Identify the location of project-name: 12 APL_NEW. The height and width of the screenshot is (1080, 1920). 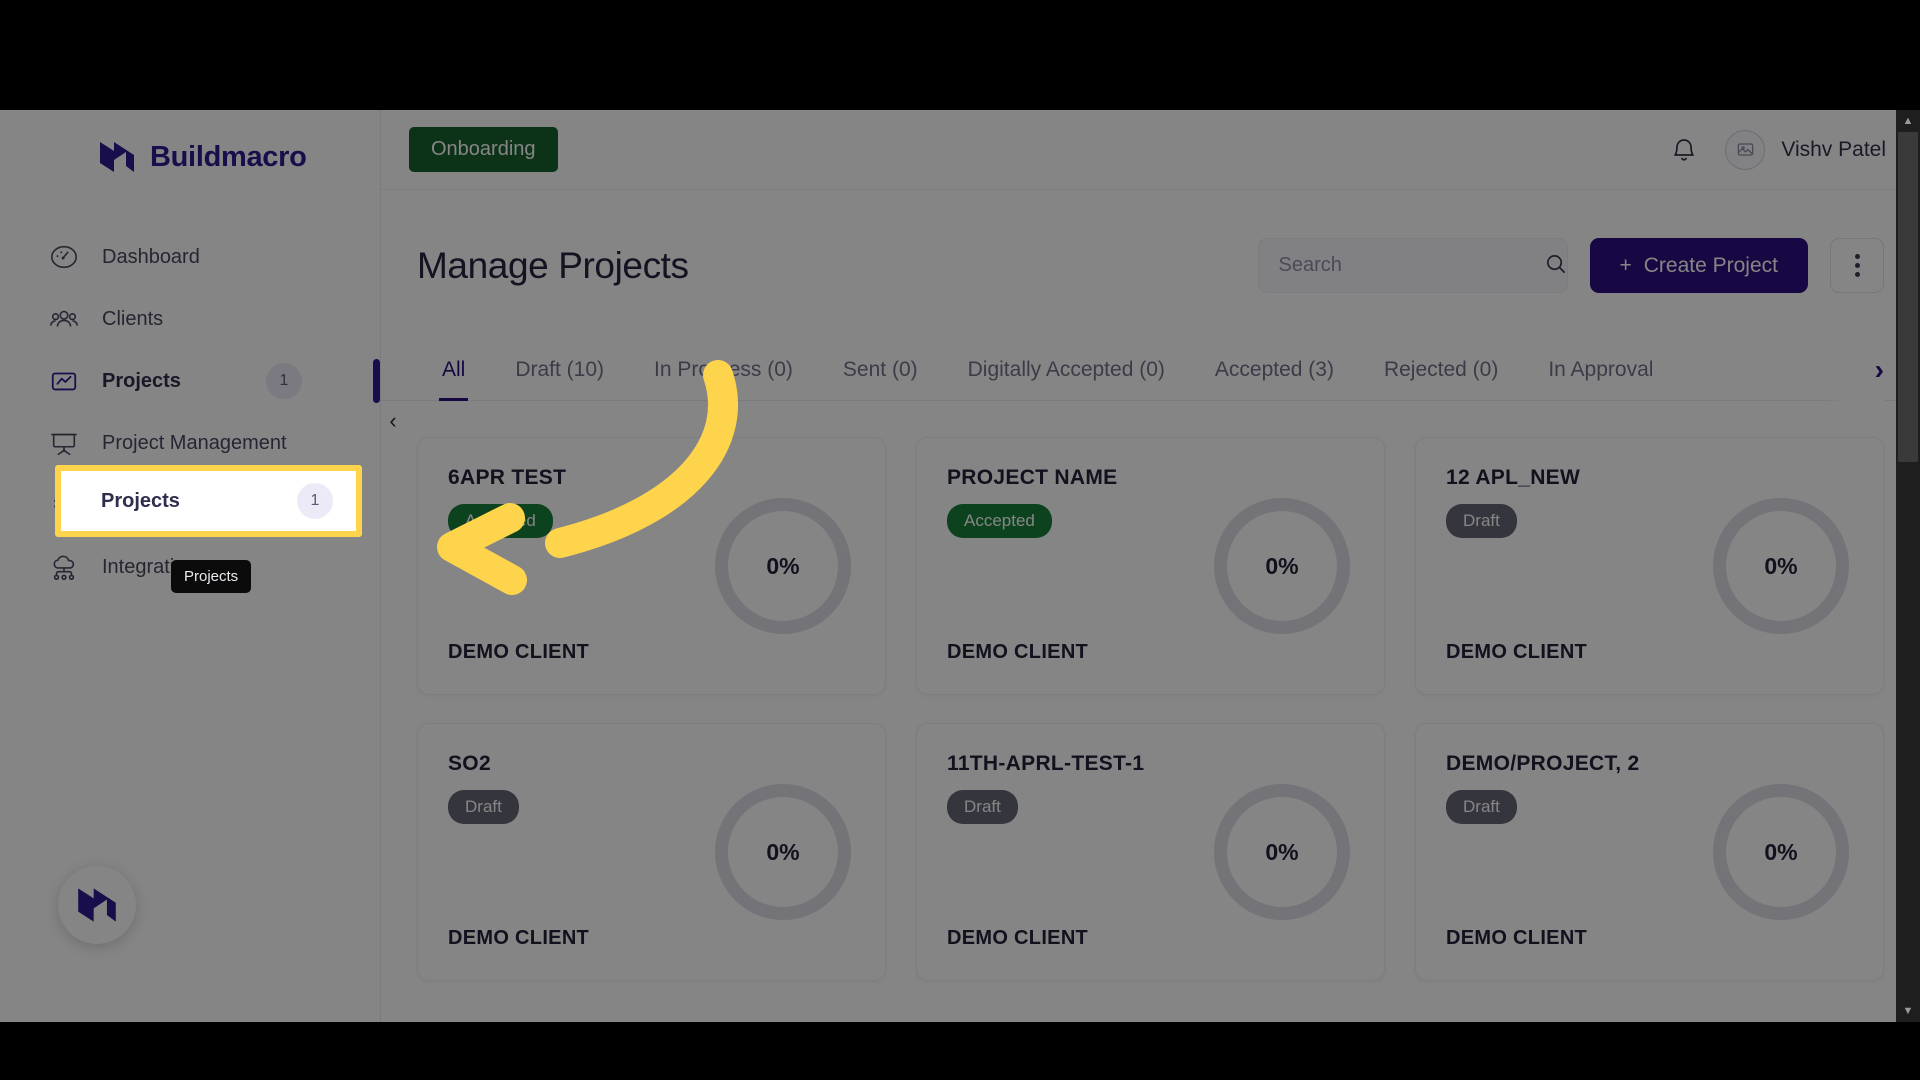
(1513, 477).